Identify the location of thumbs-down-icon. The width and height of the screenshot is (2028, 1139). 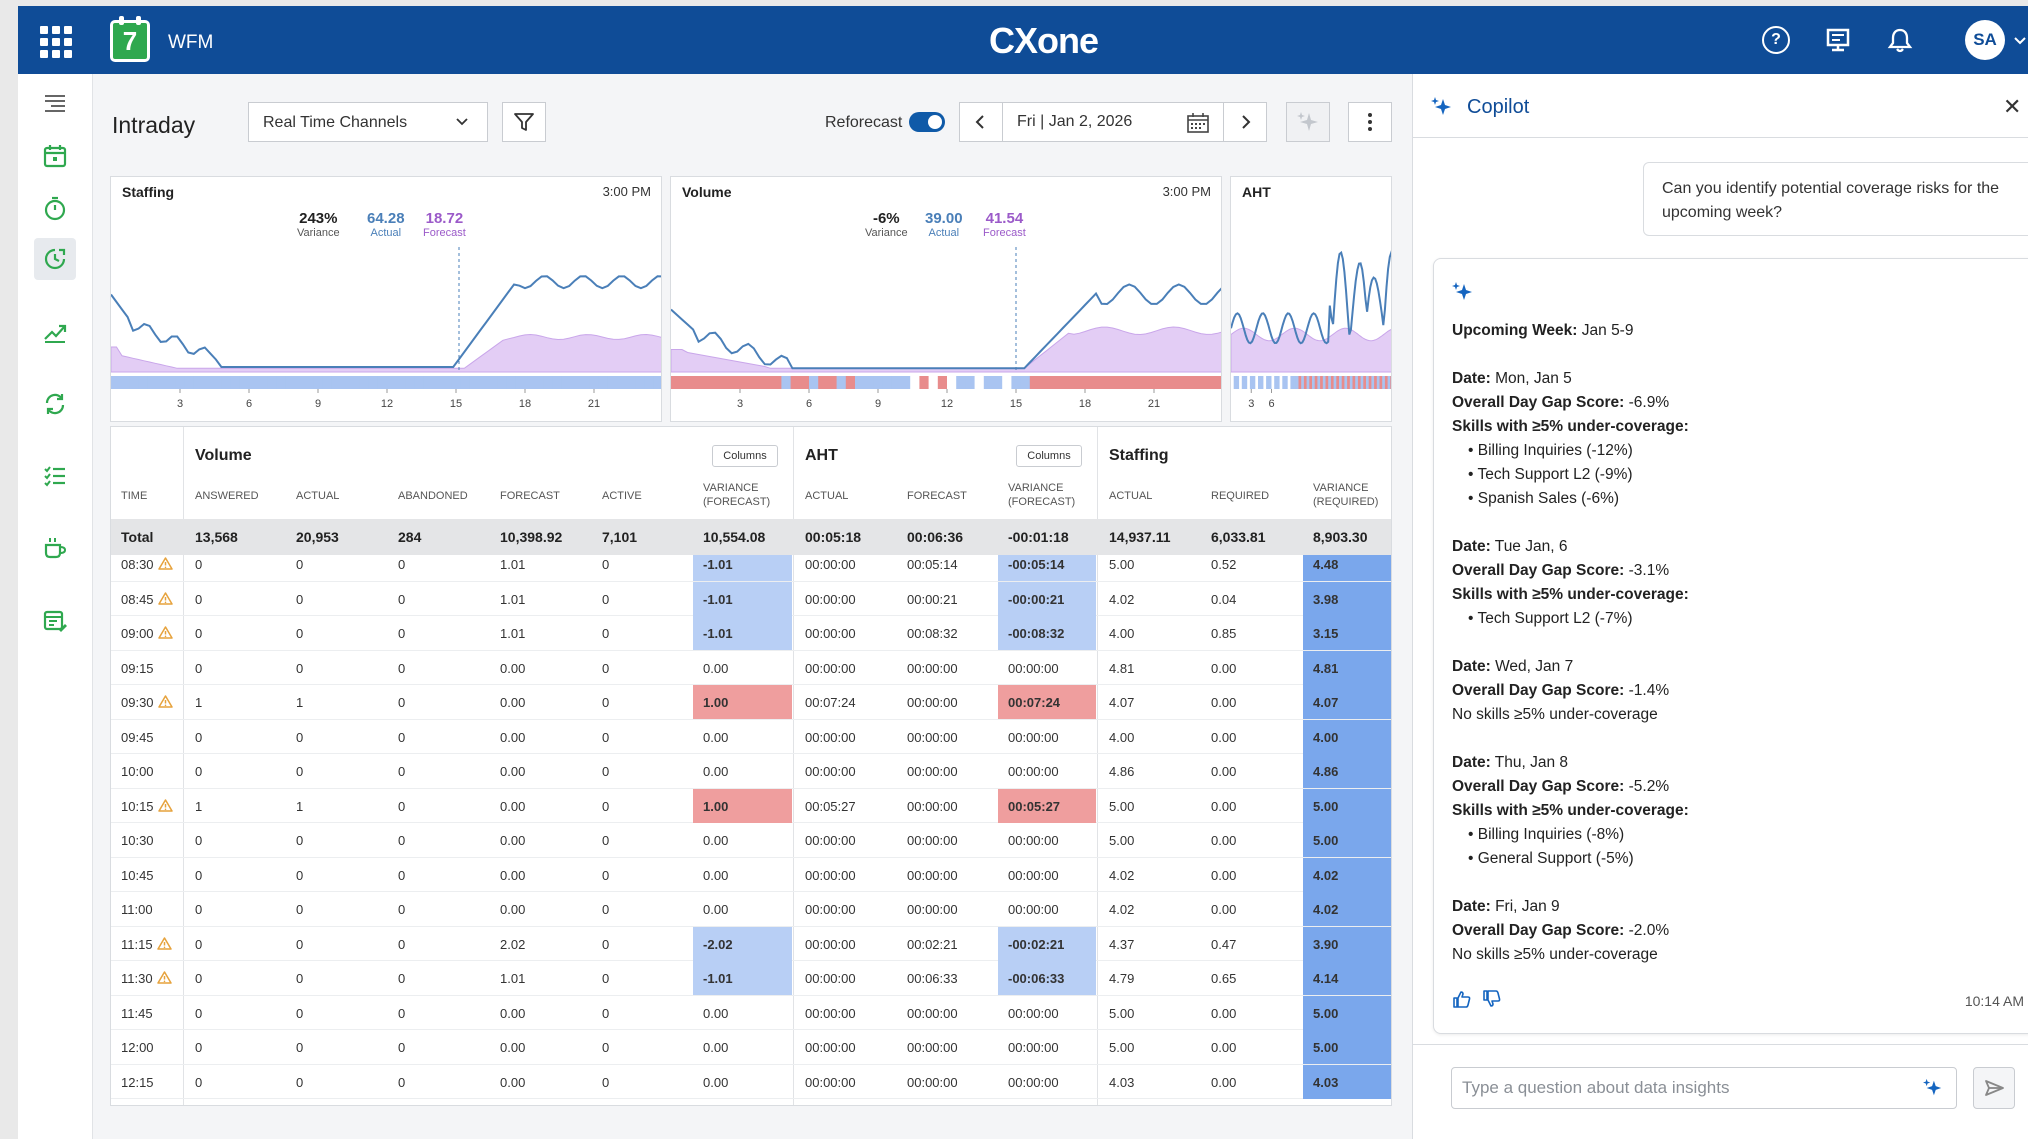
(1492, 999).